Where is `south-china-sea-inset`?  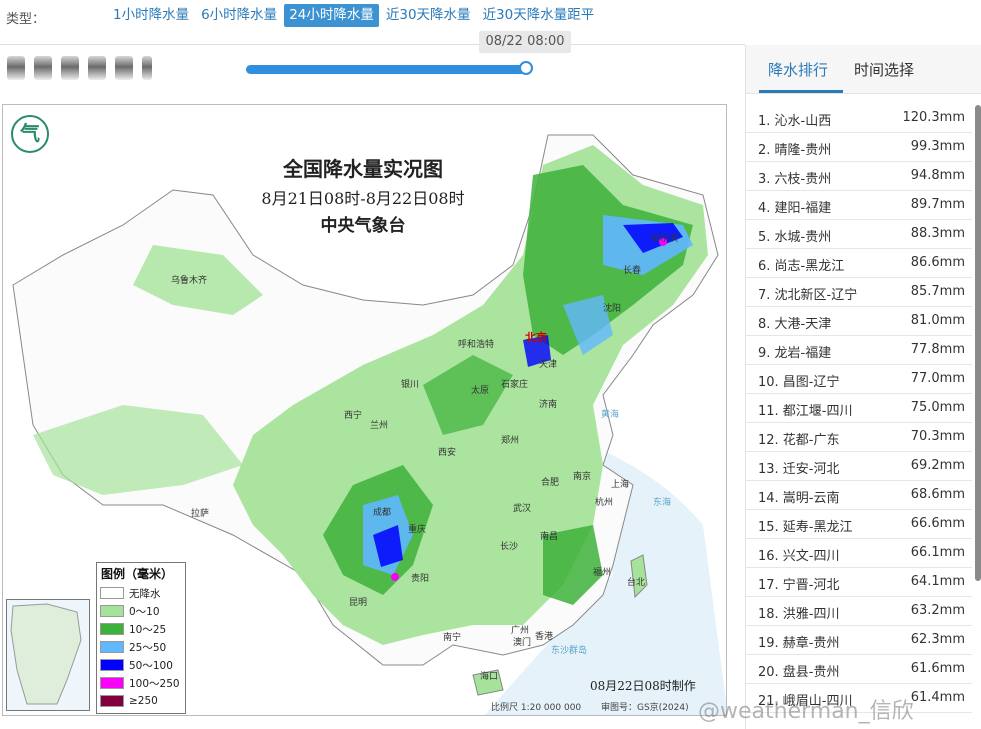
south-china-sea-inset is located at coordinates (48, 655).